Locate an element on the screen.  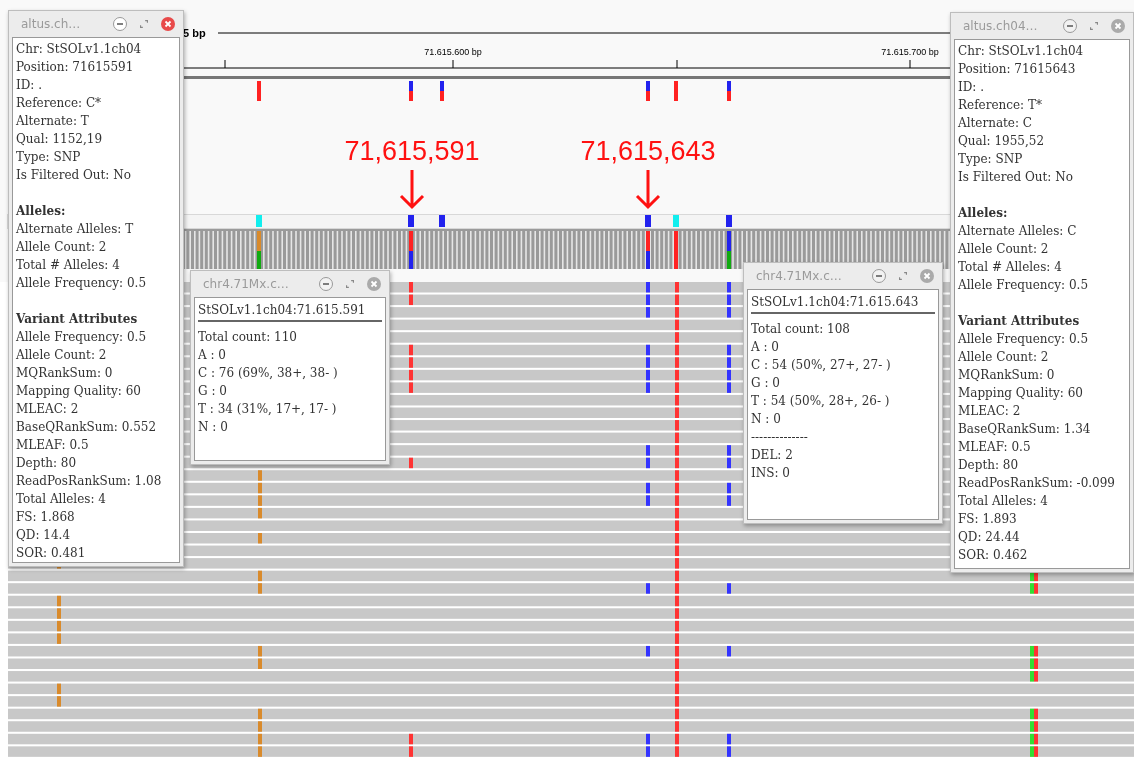
info-line: SOR: 0.481 is located at coordinates (51, 553).